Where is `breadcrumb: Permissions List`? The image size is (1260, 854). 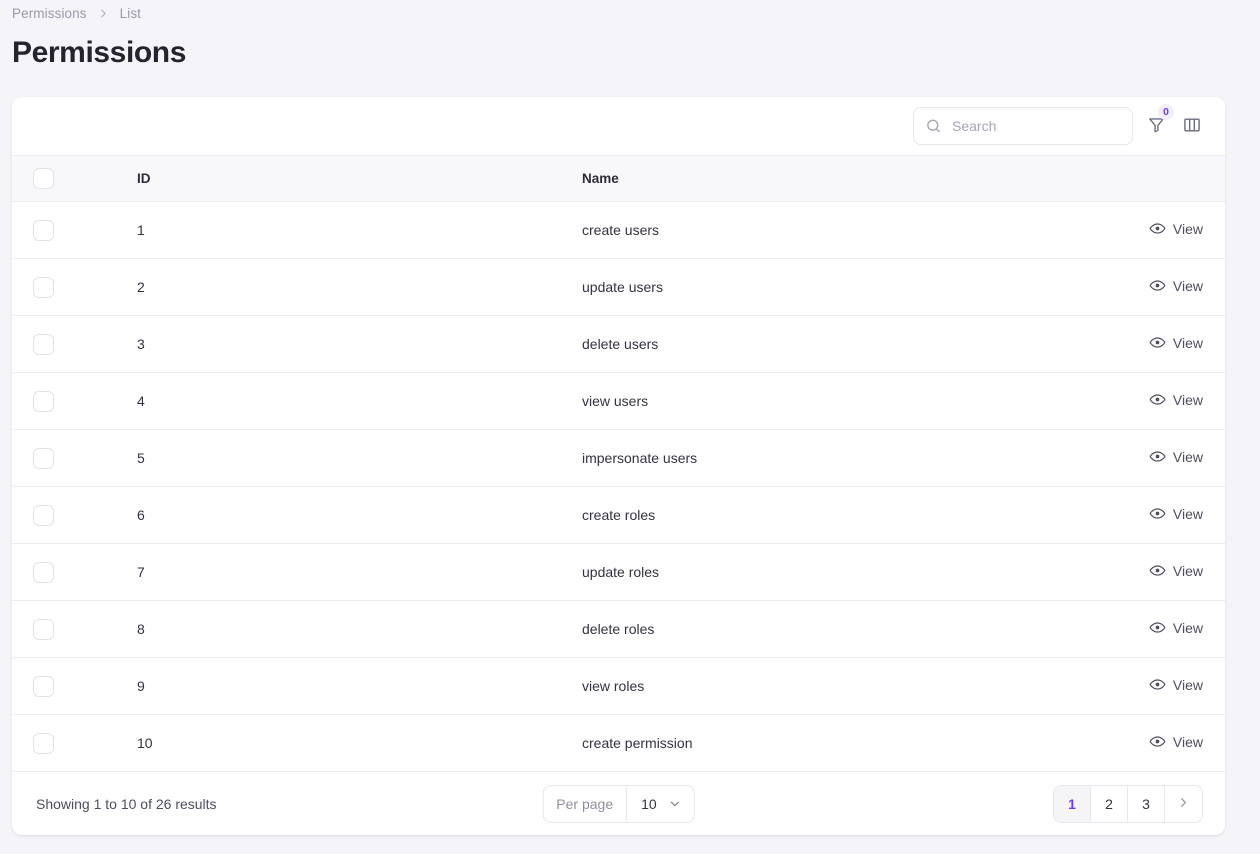 breadcrumb: Permissions List is located at coordinates (630, 12).